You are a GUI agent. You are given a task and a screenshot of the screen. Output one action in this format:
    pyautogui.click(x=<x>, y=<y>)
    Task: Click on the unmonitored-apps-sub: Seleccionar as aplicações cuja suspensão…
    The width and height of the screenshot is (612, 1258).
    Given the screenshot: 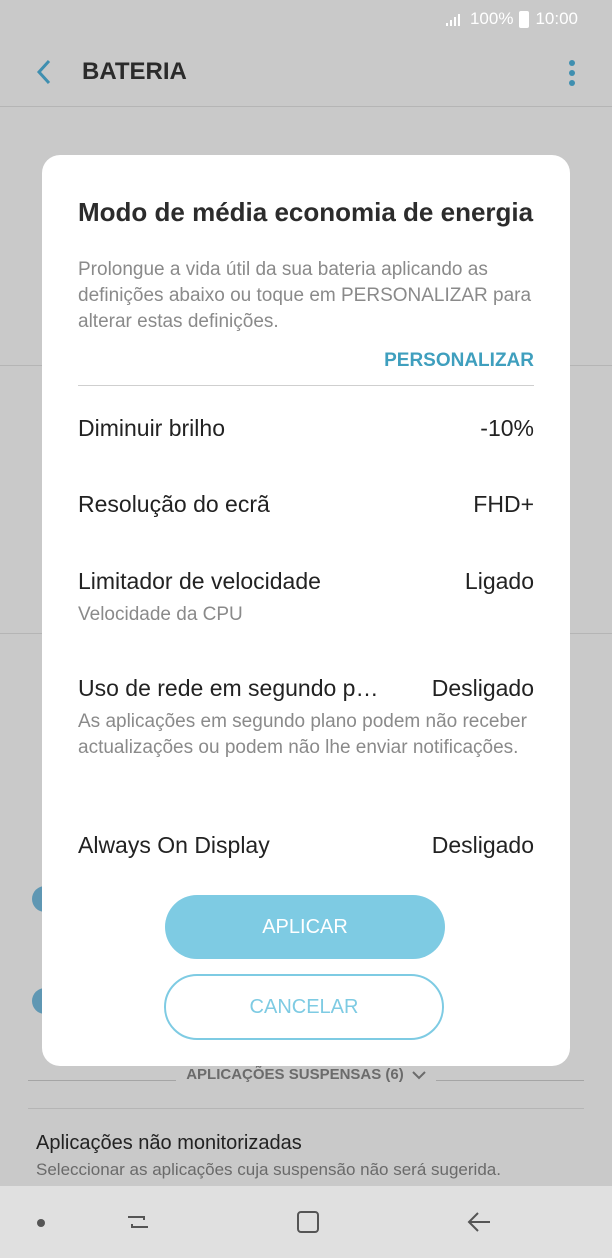 What is the action you would take?
    pyautogui.click(x=268, y=1169)
    